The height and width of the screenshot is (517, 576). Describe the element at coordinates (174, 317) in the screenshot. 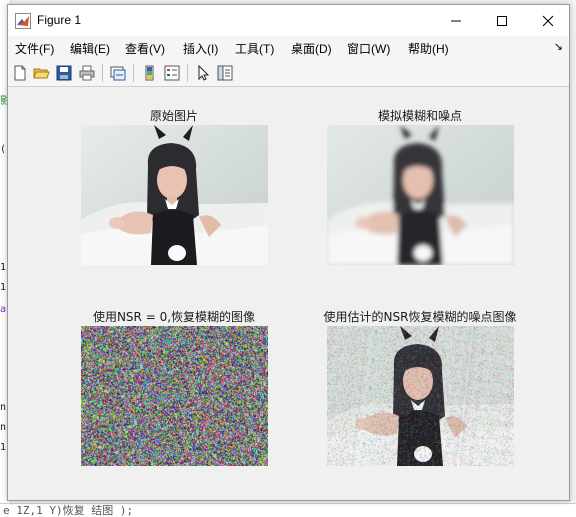

I see `axes-title-nsr-zero: 使用NSR = 0,恢复模糊的图像` at that location.